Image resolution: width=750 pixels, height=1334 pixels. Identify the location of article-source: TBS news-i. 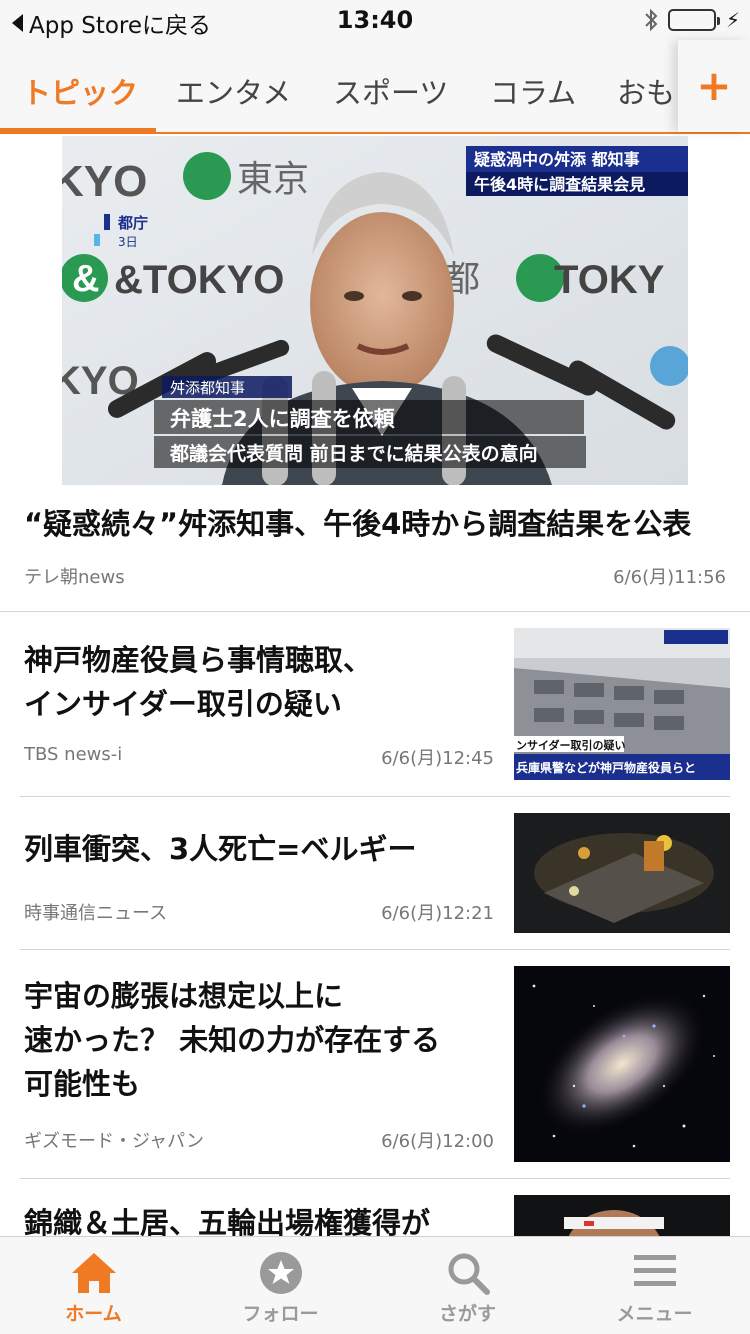
(73, 754).